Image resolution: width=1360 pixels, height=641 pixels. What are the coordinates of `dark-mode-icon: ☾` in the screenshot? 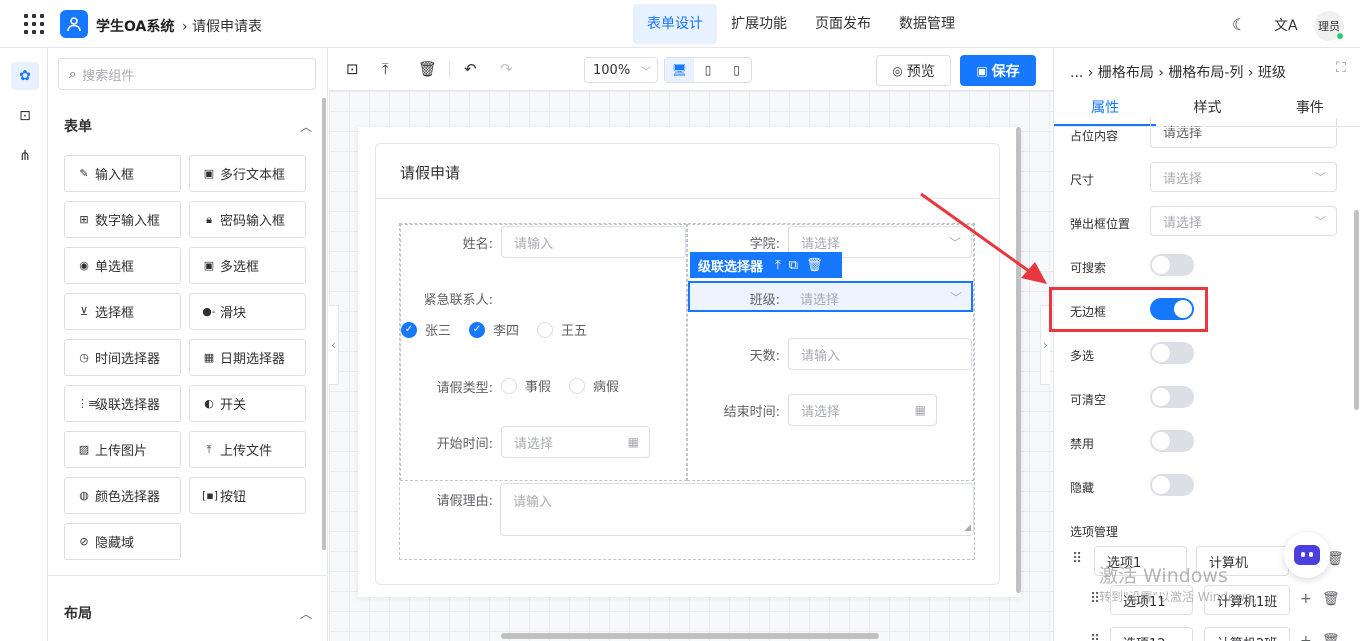 It's located at (1239, 24).